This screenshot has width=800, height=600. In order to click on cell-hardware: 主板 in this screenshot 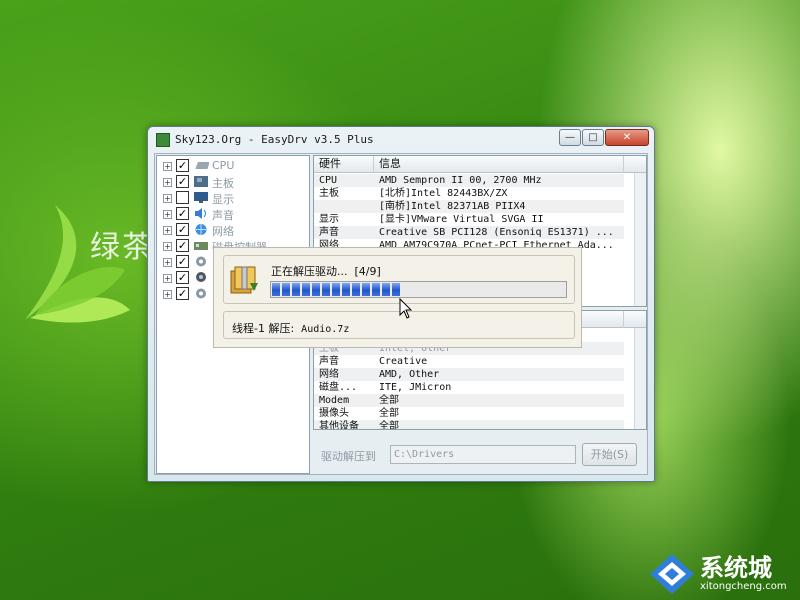, I will do `click(329, 193)`.